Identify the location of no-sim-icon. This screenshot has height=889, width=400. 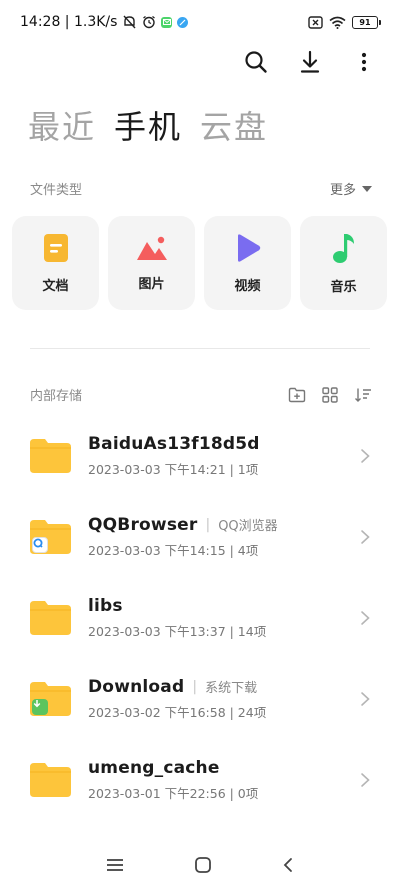
(315, 22).